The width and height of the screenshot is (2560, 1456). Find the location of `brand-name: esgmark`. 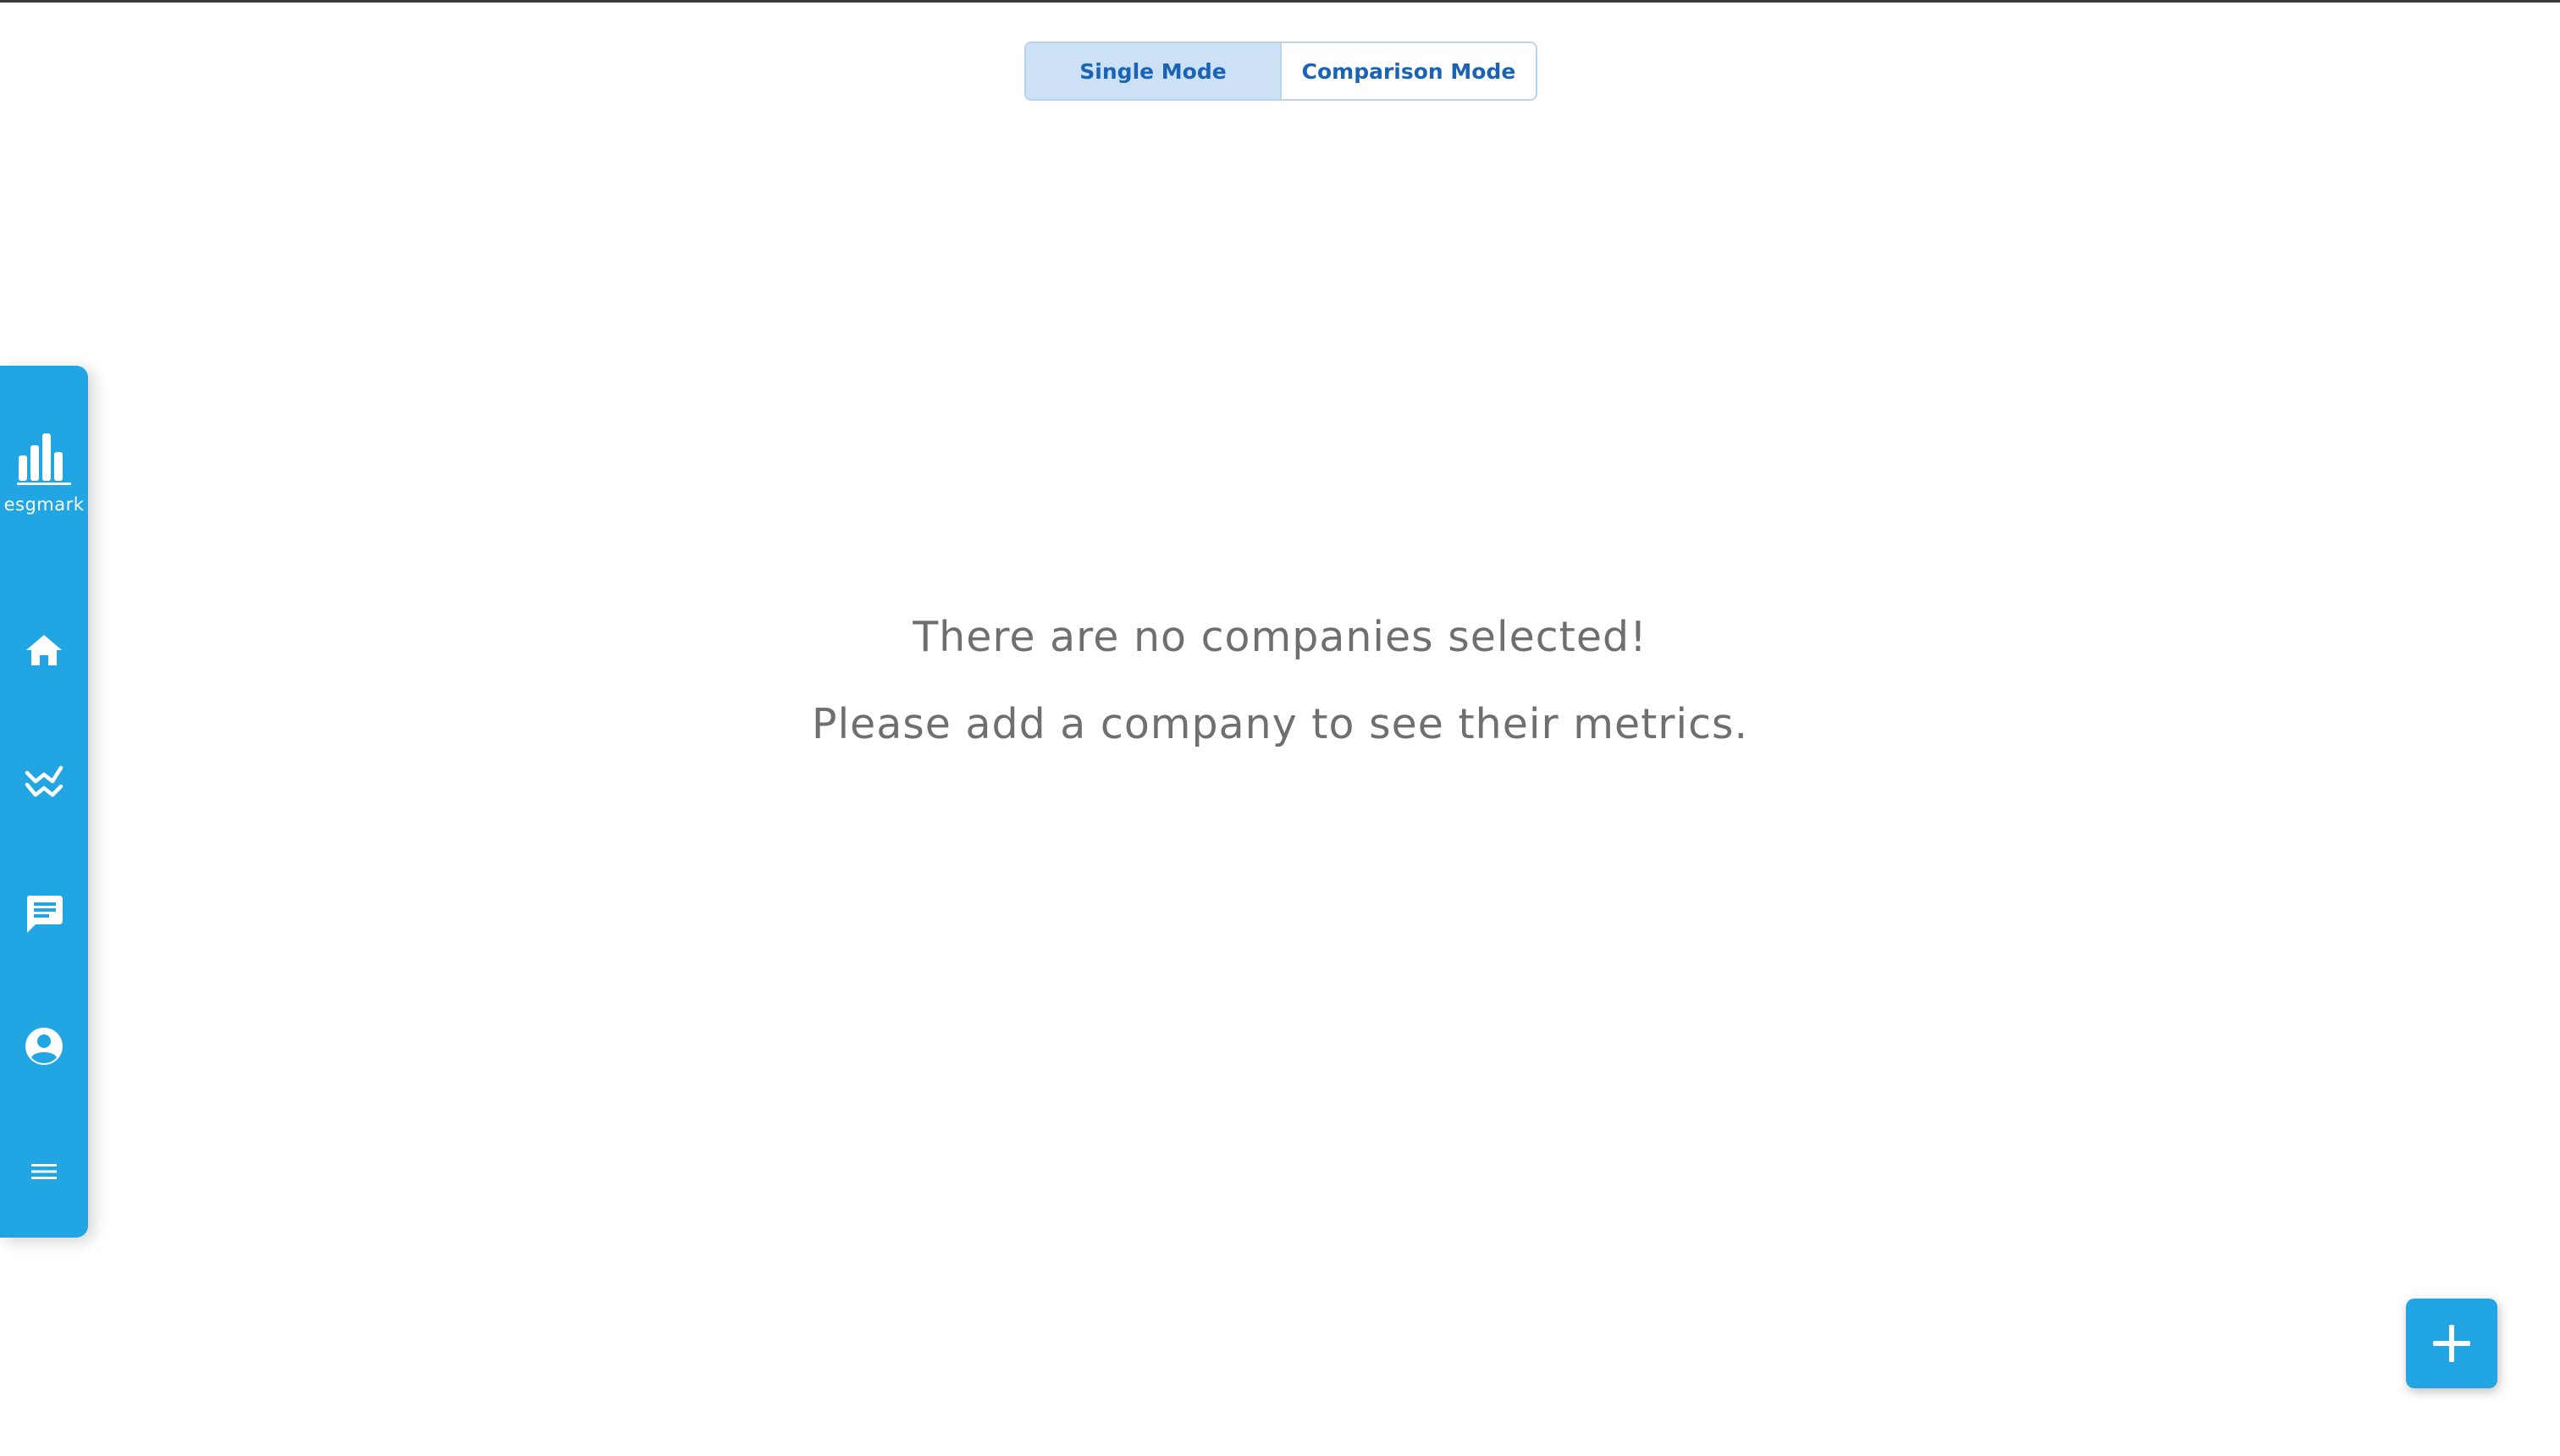

brand-name: esgmark is located at coordinates (44, 504).